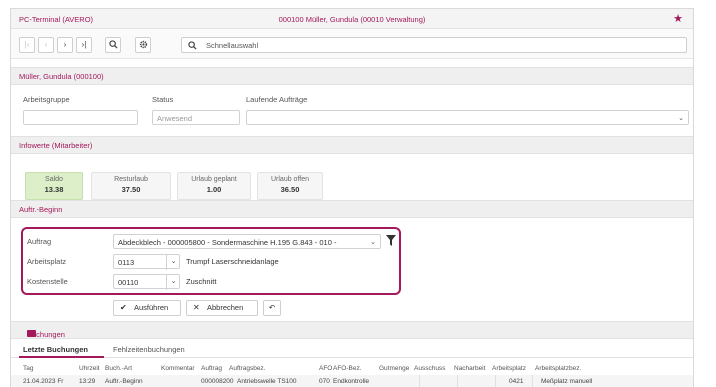  What do you see at coordinates (151, 307) in the screenshot?
I see `execute-label: Ausführen` at bounding box center [151, 307].